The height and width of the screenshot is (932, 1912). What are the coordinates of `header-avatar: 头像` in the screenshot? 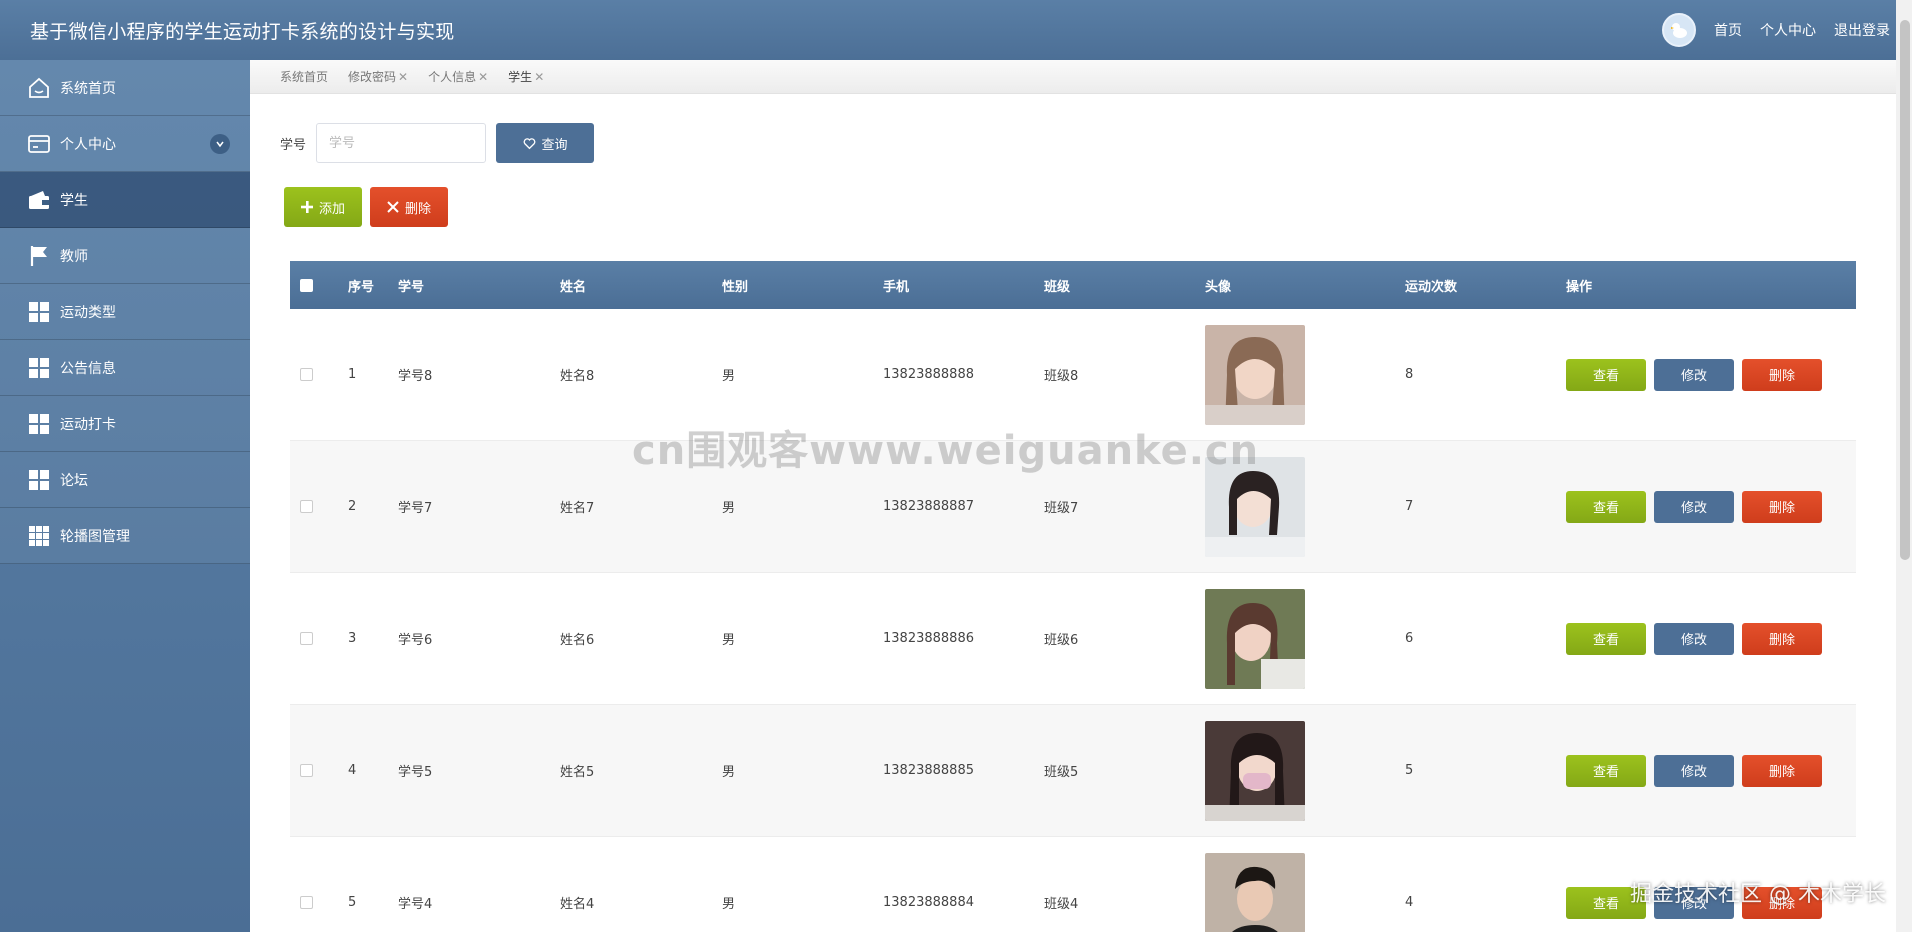 It's located at (1218, 287).